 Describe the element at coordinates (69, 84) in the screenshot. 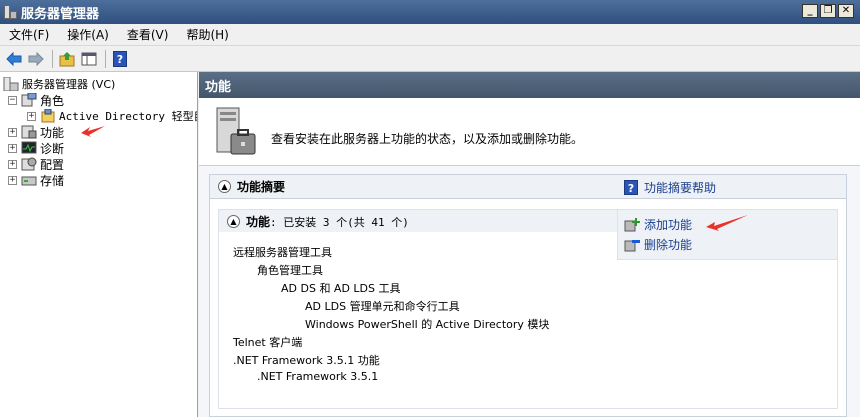

I see `tree-root-label: 服务器管理器 (VC)` at that location.